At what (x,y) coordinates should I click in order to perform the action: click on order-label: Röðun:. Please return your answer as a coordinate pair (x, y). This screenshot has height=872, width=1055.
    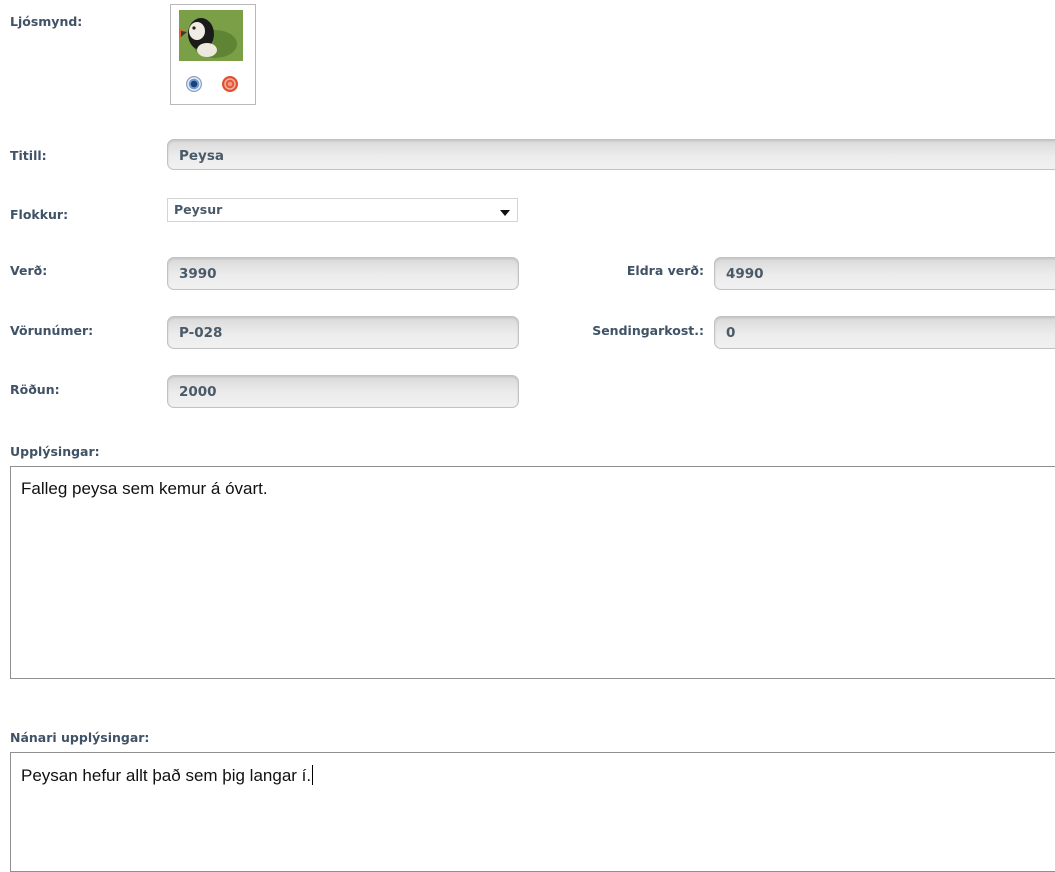
    Looking at the image, I should click on (35, 389).